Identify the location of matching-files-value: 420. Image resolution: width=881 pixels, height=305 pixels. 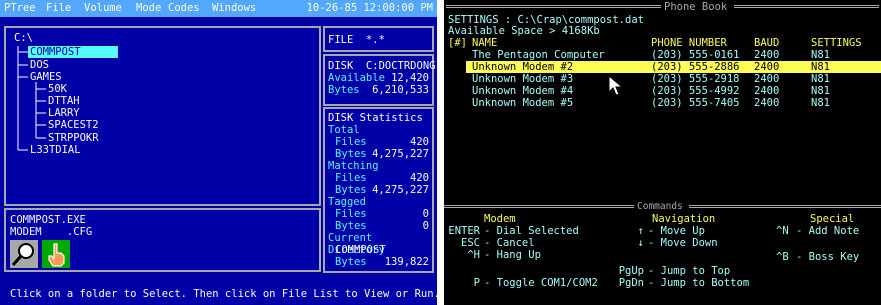
(419, 178).